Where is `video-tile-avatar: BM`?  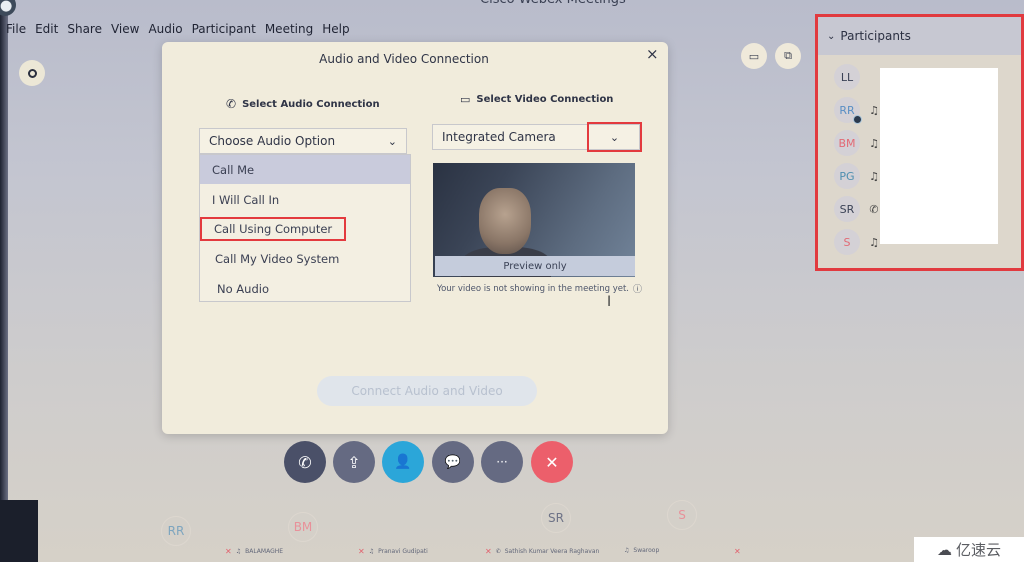 video-tile-avatar: BM is located at coordinates (303, 527).